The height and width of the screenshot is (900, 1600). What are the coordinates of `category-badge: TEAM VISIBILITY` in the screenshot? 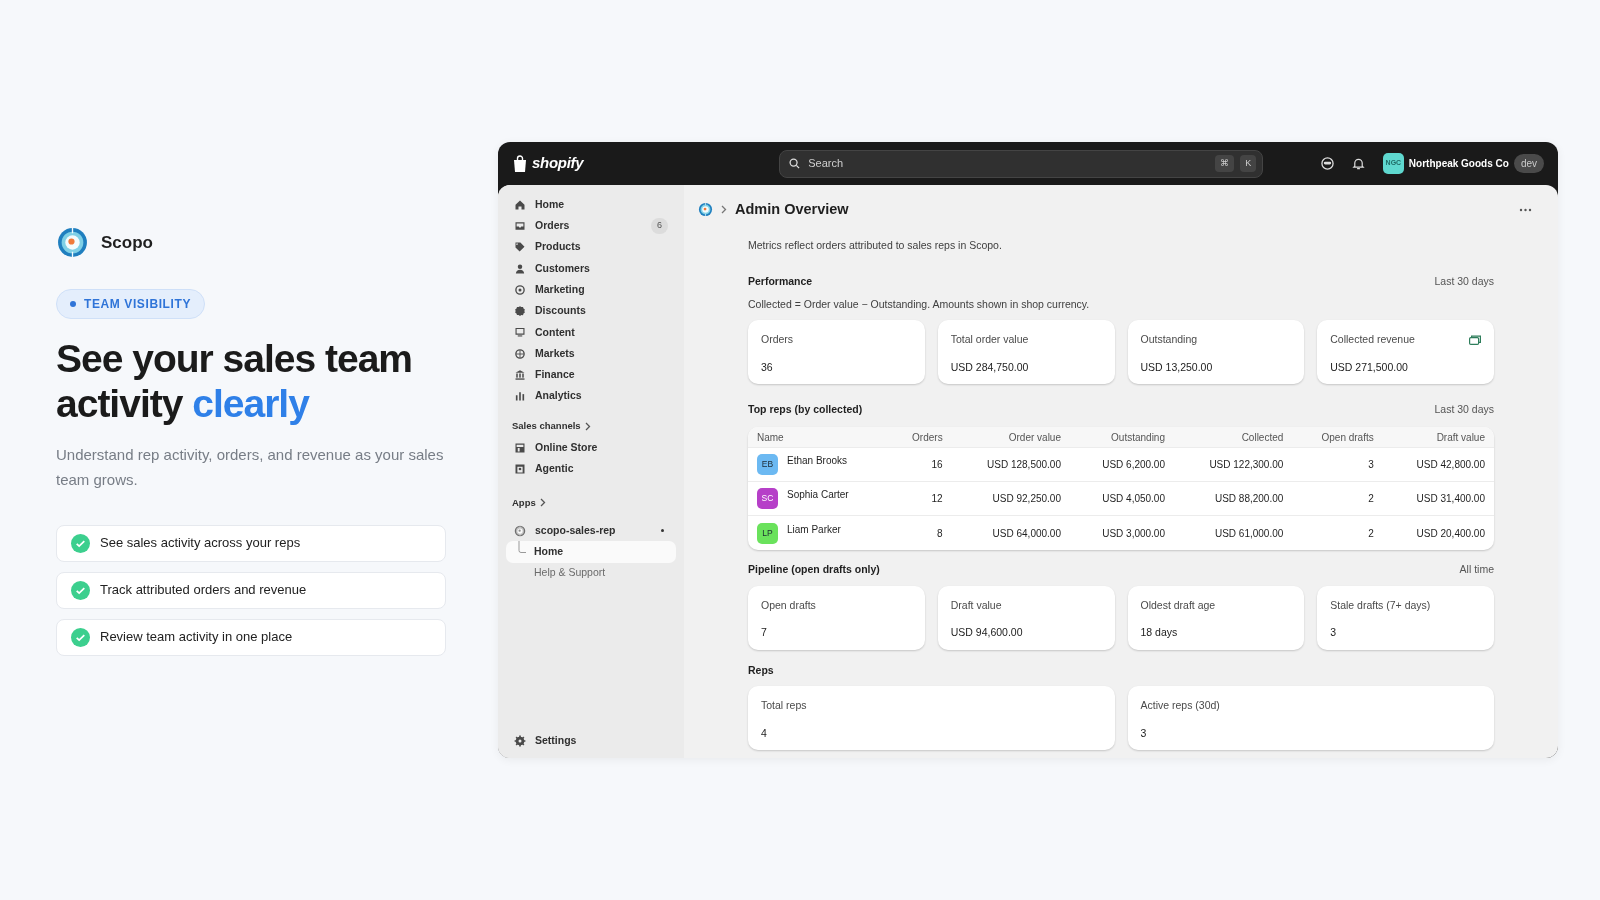 It's located at (130, 304).